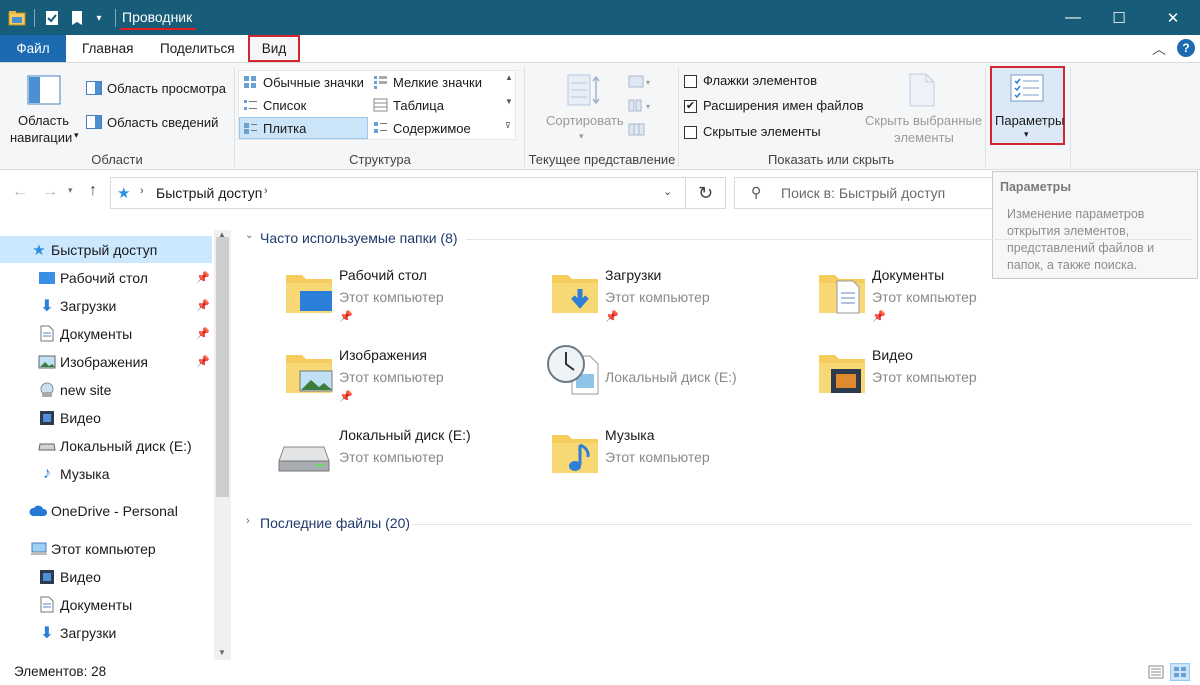 The height and width of the screenshot is (685, 1200). Describe the element at coordinates (93, 191) in the screenshot. I see `up-arrow-icon: ↑` at that location.